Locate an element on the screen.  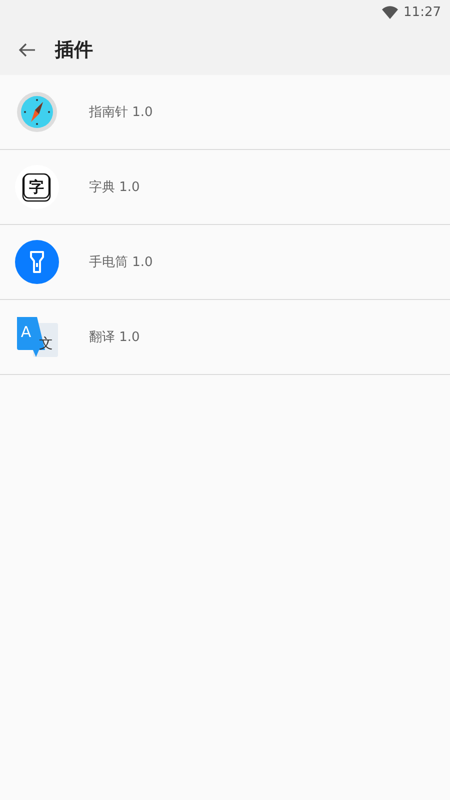
plugin-name: 字典 1.0 is located at coordinates (114, 187).